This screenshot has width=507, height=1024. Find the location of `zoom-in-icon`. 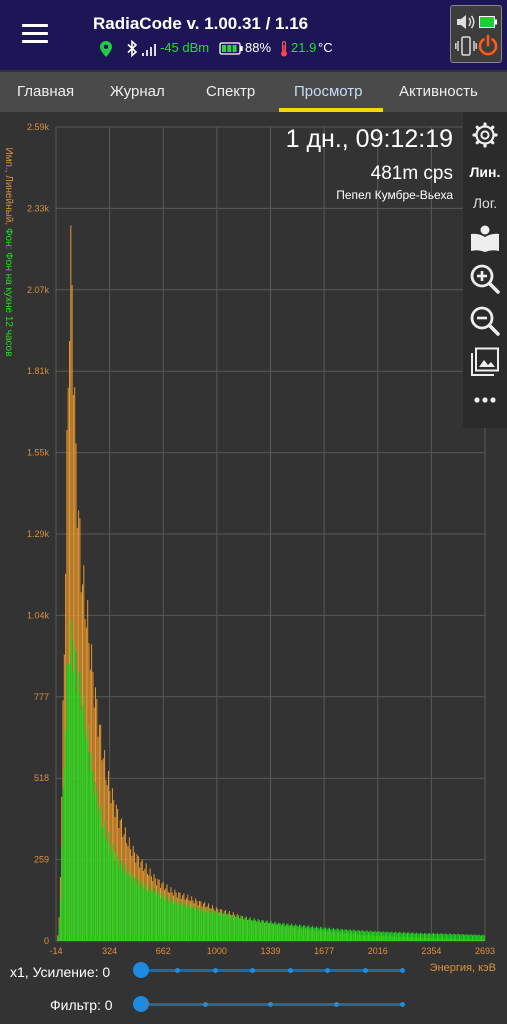

zoom-in-icon is located at coordinates (485, 281).